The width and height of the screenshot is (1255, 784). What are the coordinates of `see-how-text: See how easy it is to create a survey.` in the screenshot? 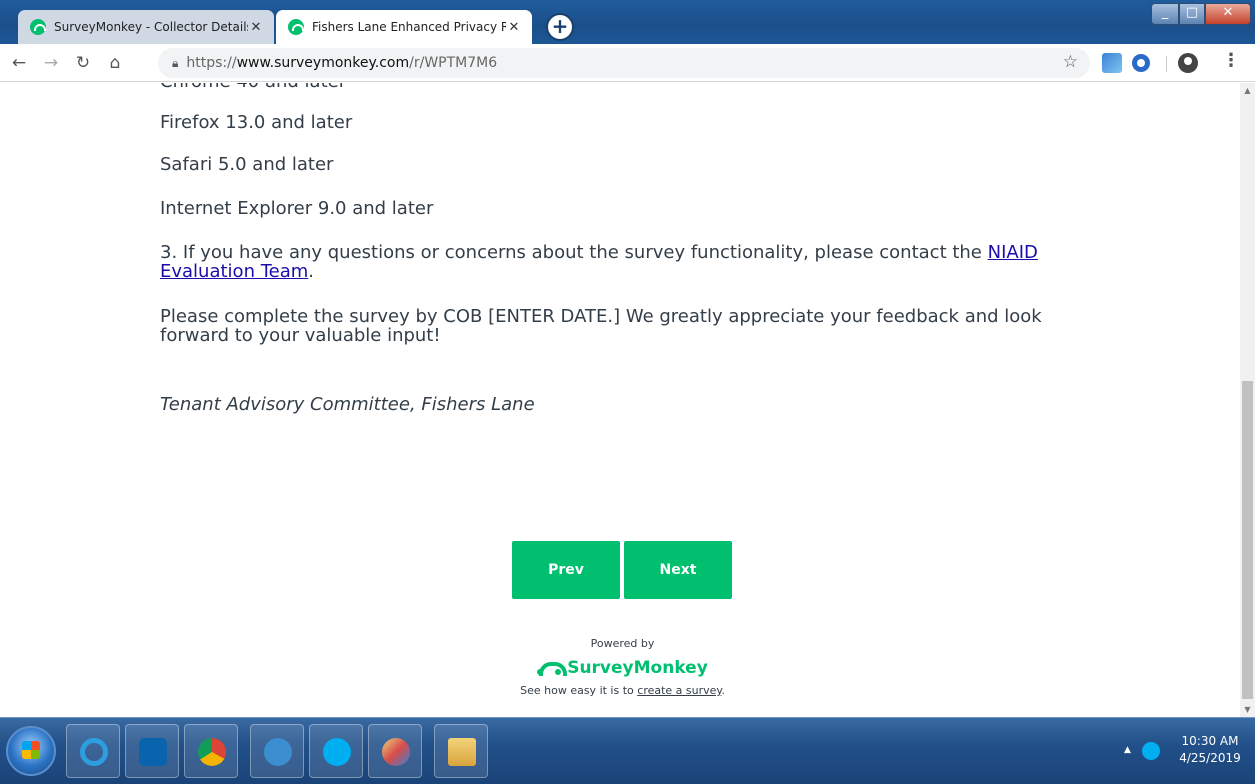 It's located at (622, 691).